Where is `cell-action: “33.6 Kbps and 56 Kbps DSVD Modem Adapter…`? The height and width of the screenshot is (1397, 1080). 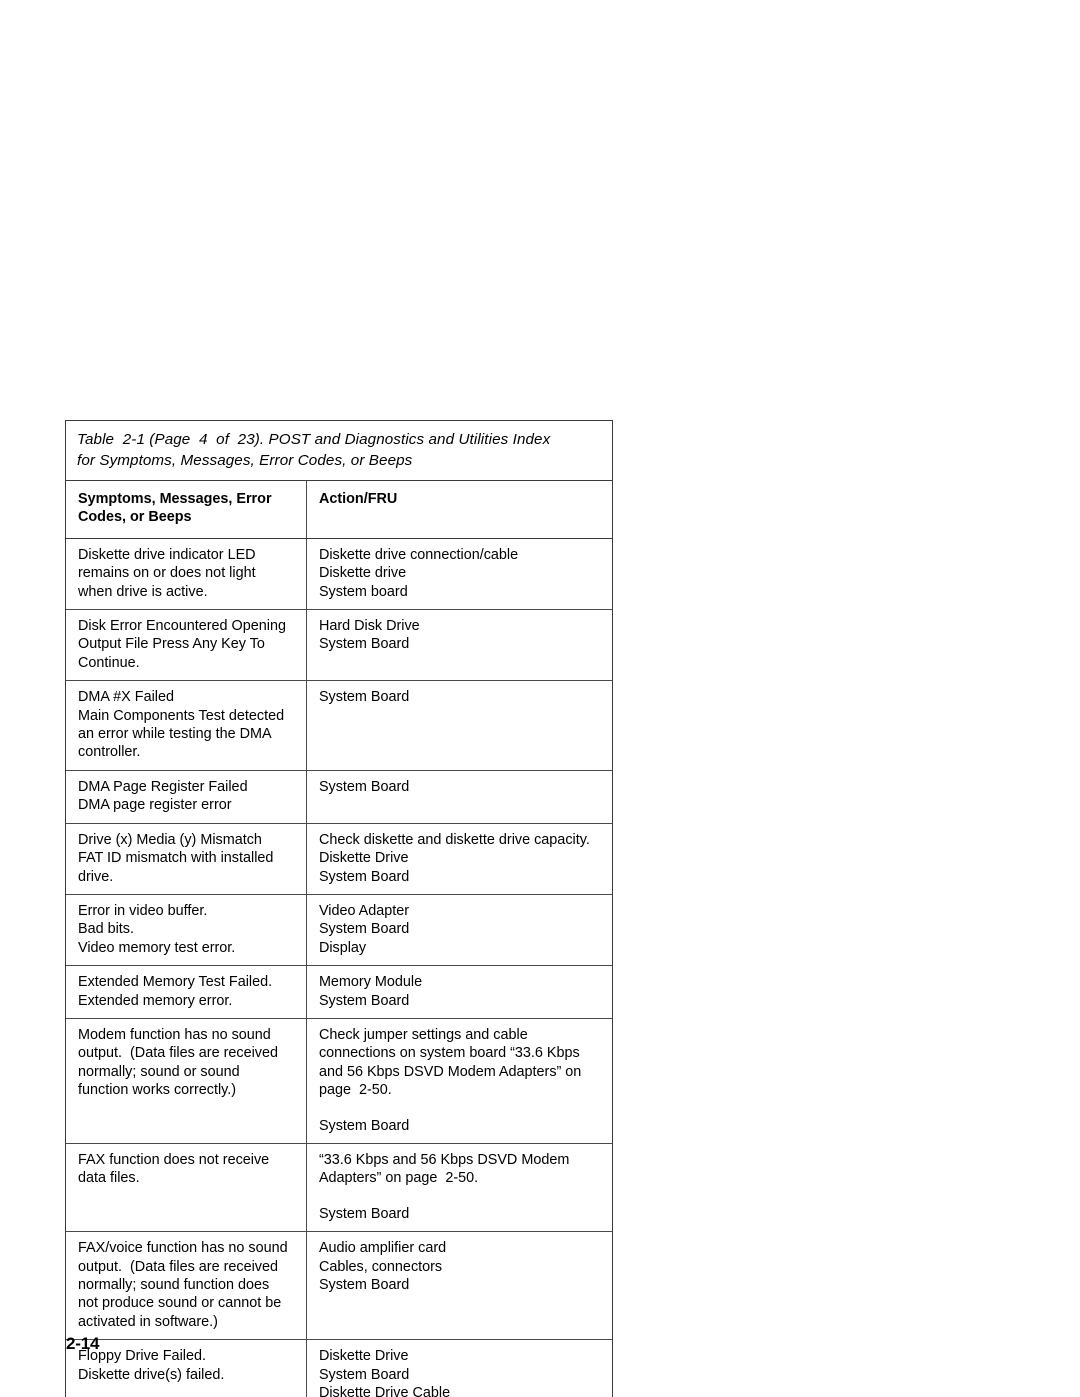 cell-action: “33.6 Kbps and 56 Kbps DSVD Modem Adapter… is located at coordinates (459, 1188).